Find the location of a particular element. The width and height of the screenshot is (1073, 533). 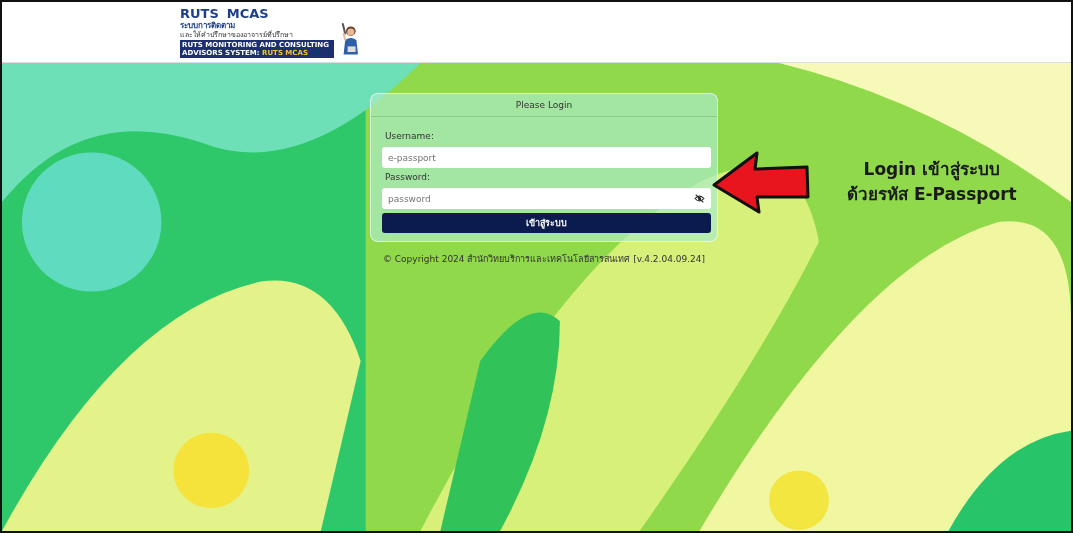

annotation-text: ด้วยรหัส E-Passport is located at coordinates (932, 194).